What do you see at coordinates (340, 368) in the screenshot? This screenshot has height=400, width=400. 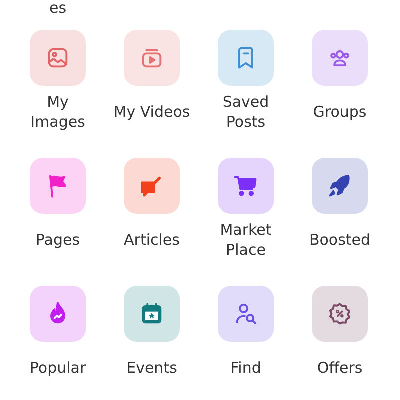 I see `menu-label: Offers` at bounding box center [340, 368].